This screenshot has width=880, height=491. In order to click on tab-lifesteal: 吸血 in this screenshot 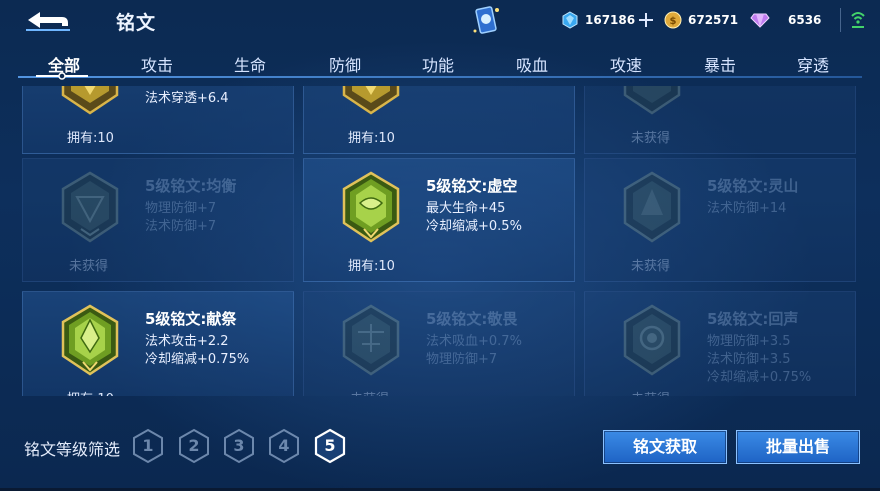, I will do `click(532, 64)`.